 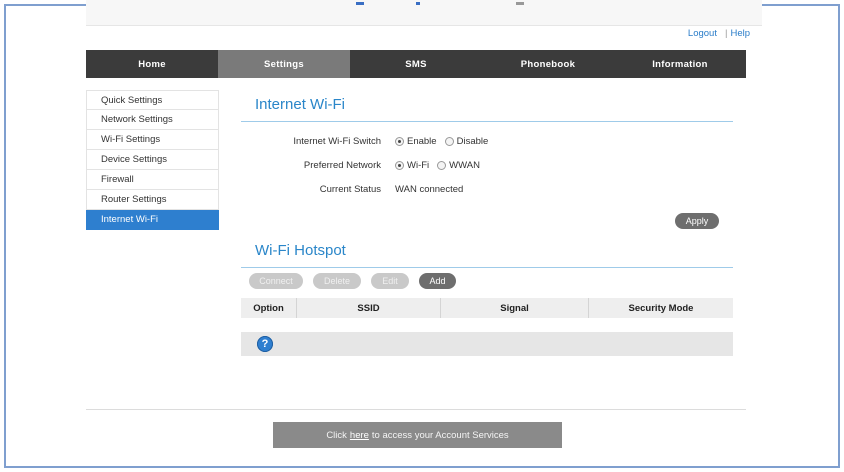 I want to click on current-status-value: WAN connected, so click(x=429, y=189).